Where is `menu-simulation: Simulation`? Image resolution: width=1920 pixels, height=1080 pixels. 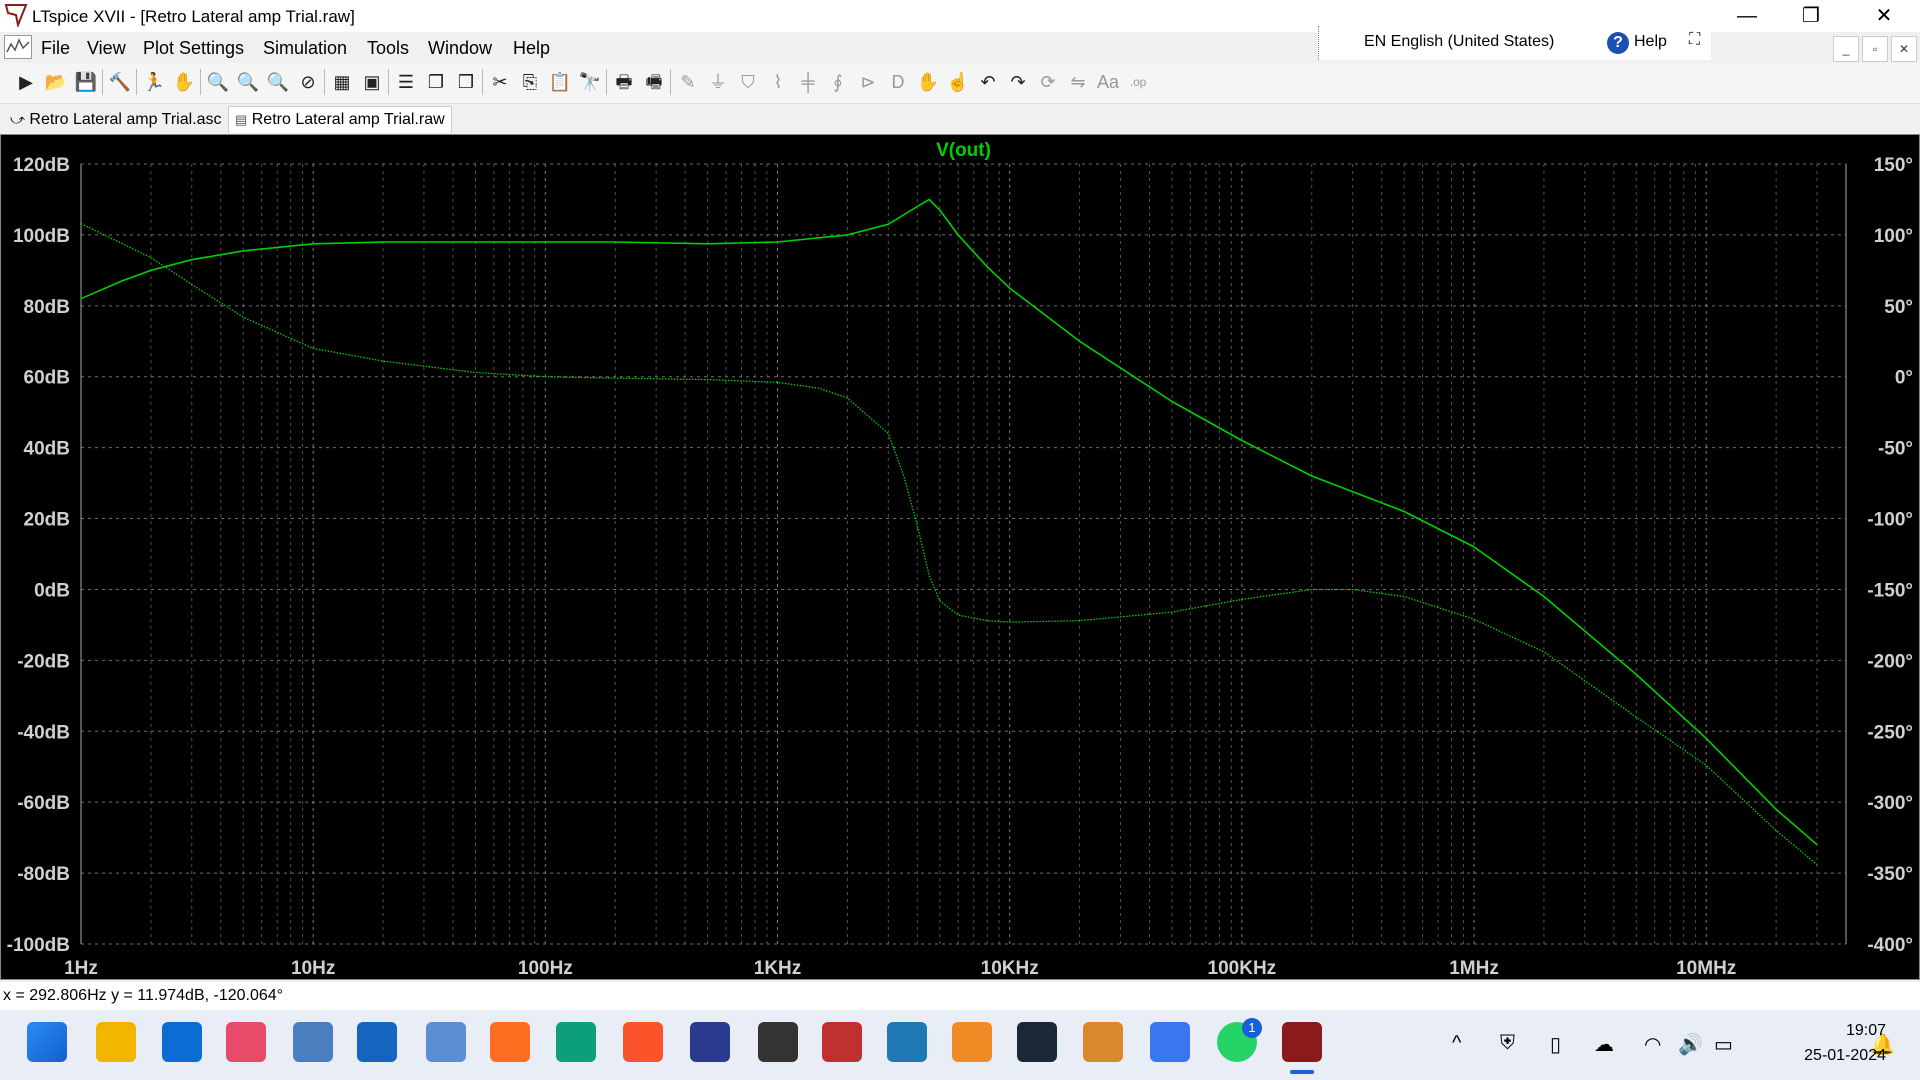
menu-simulation: Simulation is located at coordinates (305, 48).